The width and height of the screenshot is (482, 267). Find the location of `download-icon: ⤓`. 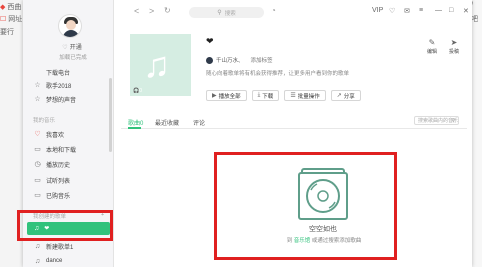

download-icon: ⤓ is located at coordinates (259, 95).